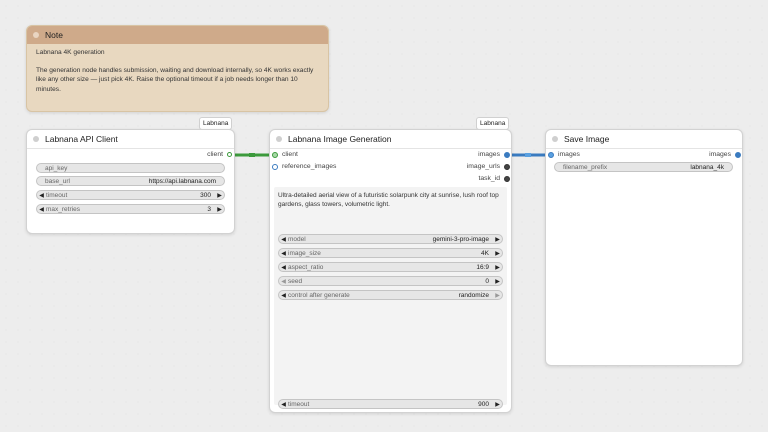  I want to click on image-size-value: 4K, so click(485, 253).